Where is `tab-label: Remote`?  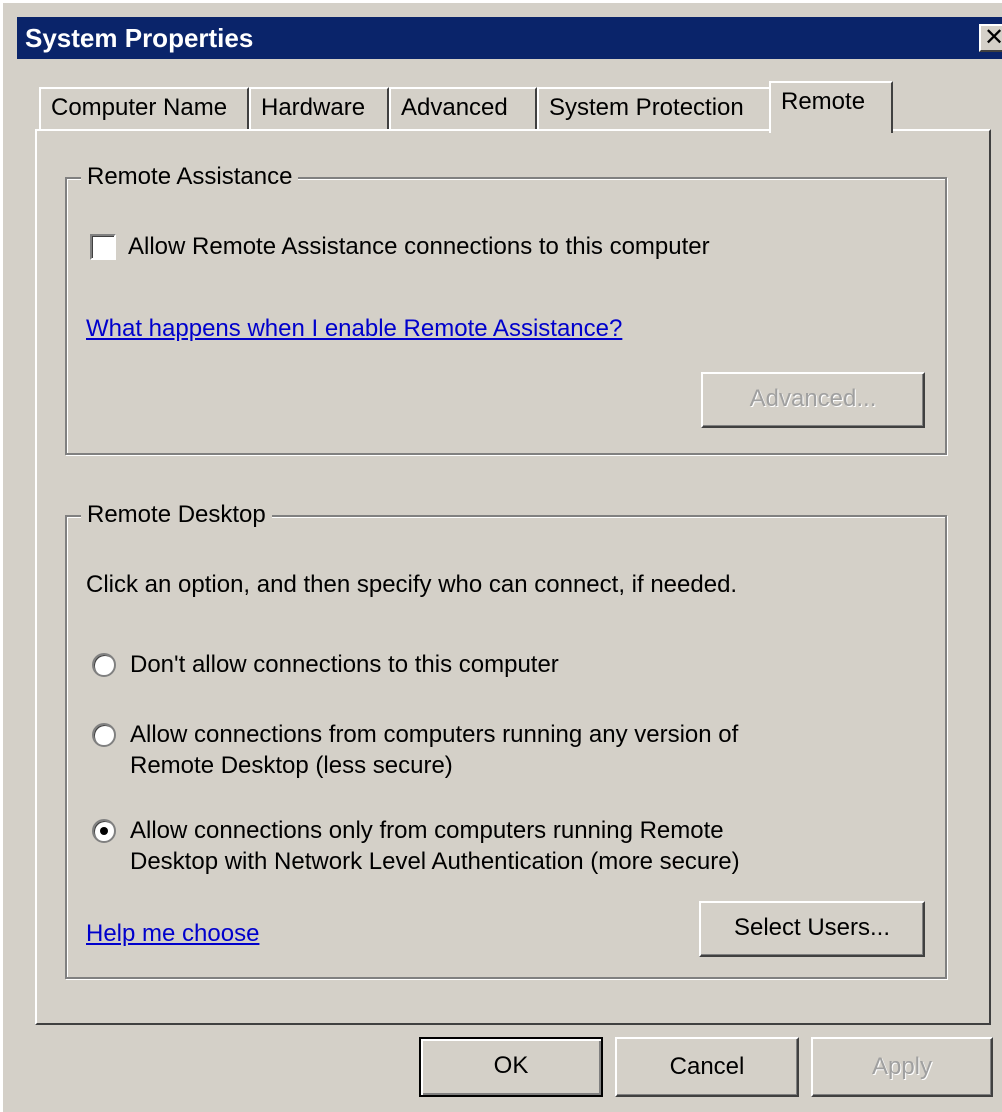
tab-label: Remote is located at coordinates (823, 101).